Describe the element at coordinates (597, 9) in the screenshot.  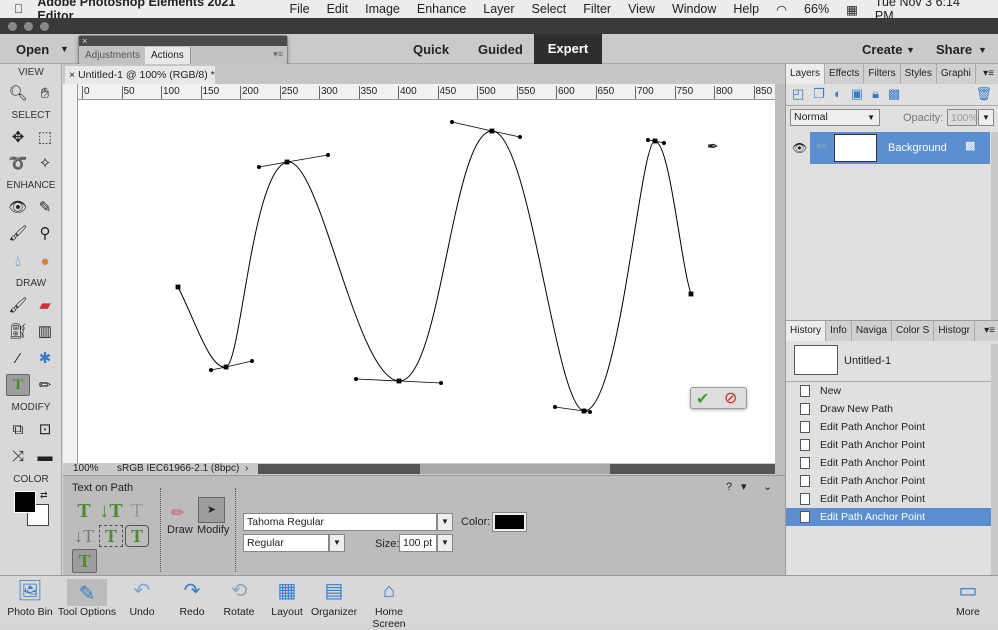
I see `menu-filter: Filter` at that location.